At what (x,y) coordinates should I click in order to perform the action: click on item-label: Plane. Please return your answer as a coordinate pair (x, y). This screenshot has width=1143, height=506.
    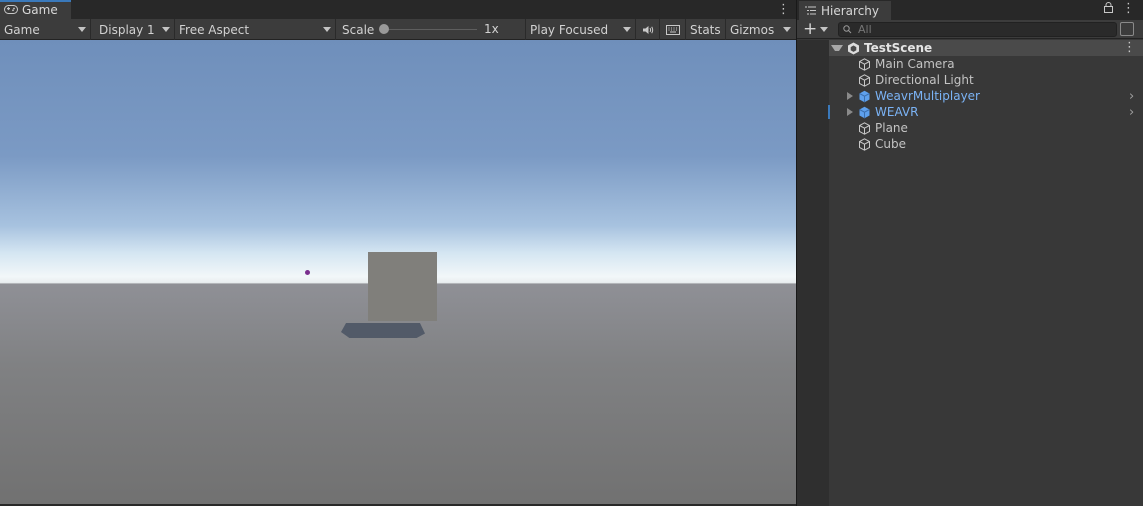
    Looking at the image, I should click on (891, 128).